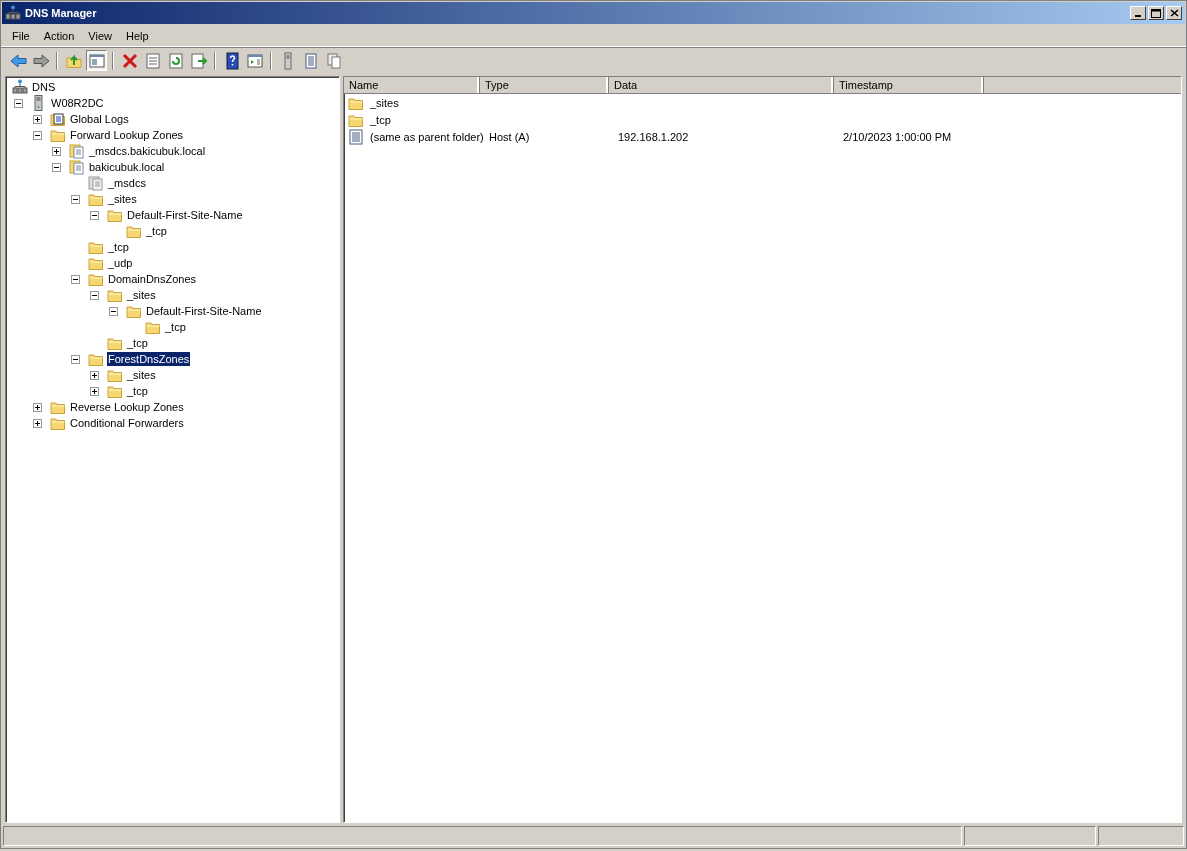  I want to click on document-icon, so click(96, 183).